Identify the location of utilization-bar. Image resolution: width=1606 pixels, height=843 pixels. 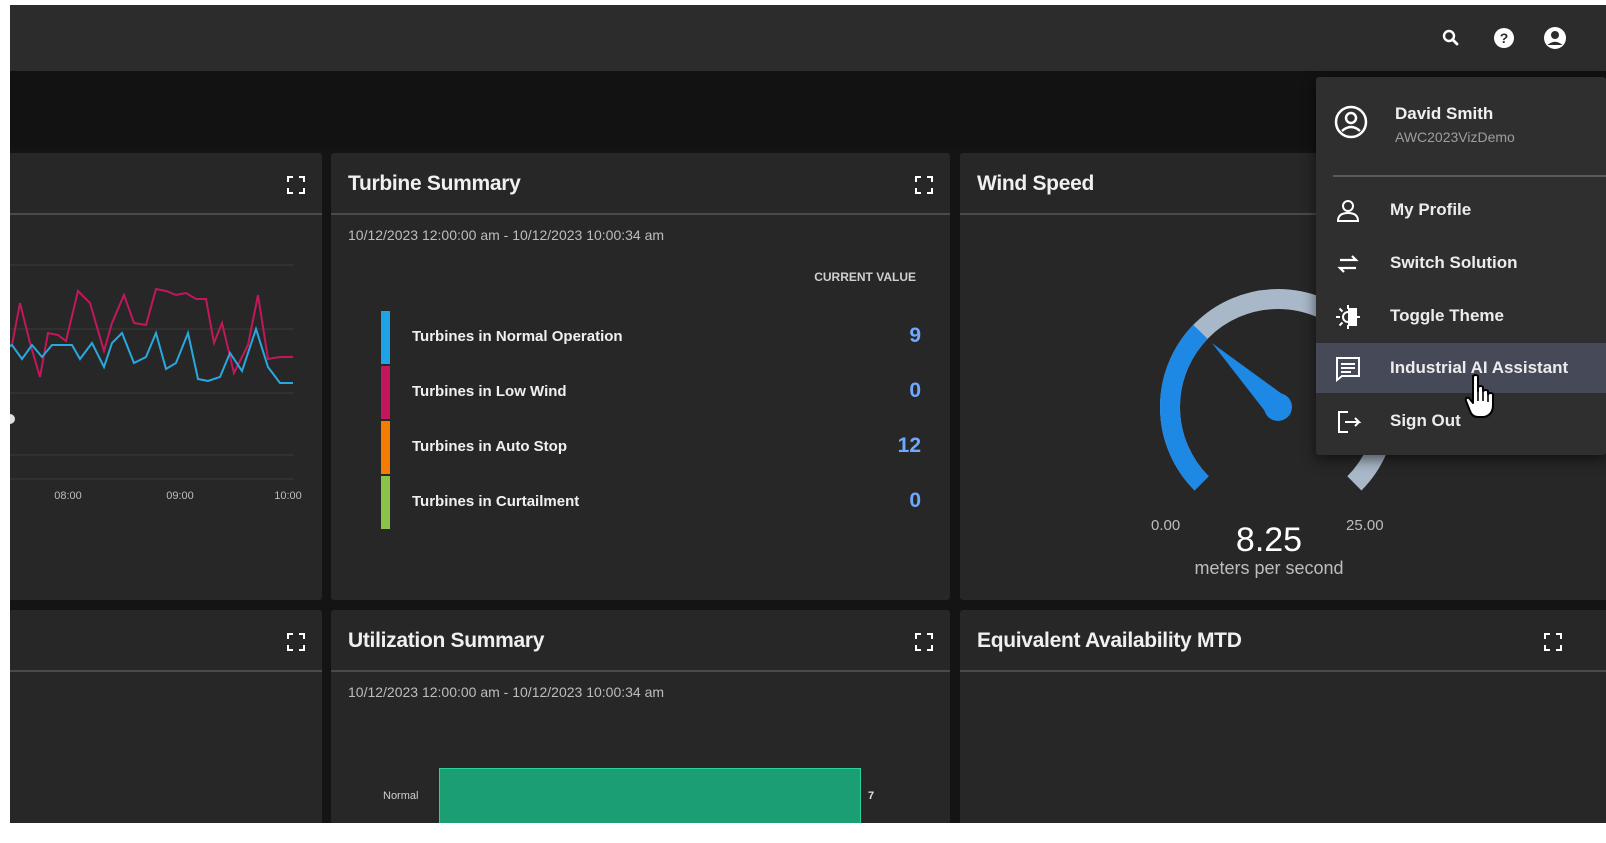
(650, 795).